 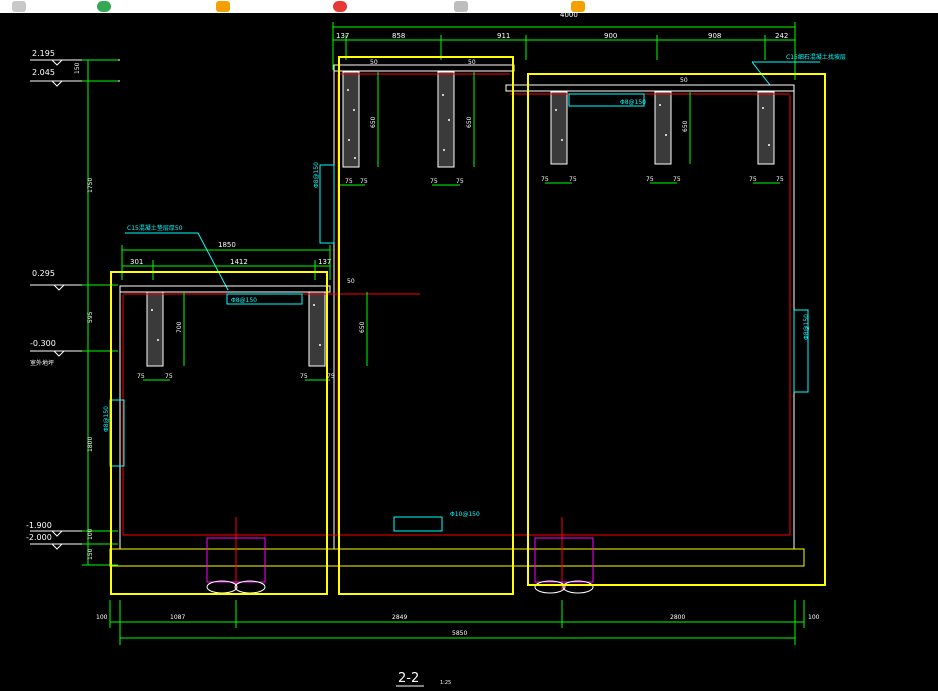 I want to click on side-dim-2: 75, so click(x=169, y=376).